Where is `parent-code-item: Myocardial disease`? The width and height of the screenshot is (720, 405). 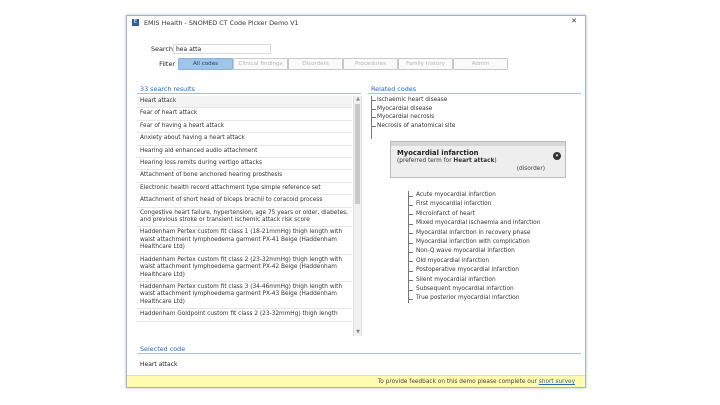 parent-code-item: Myocardial disease is located at coordinates (475, 109).